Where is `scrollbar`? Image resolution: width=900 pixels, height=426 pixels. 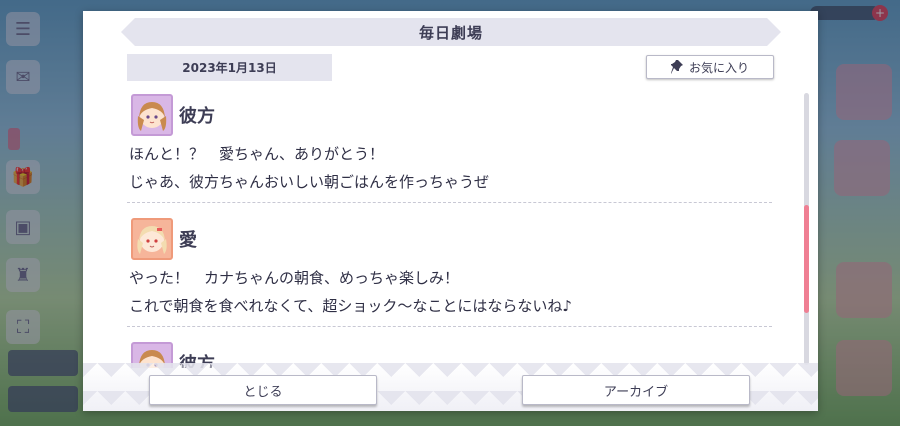
scrollbar is located at coordinates (806, 229).